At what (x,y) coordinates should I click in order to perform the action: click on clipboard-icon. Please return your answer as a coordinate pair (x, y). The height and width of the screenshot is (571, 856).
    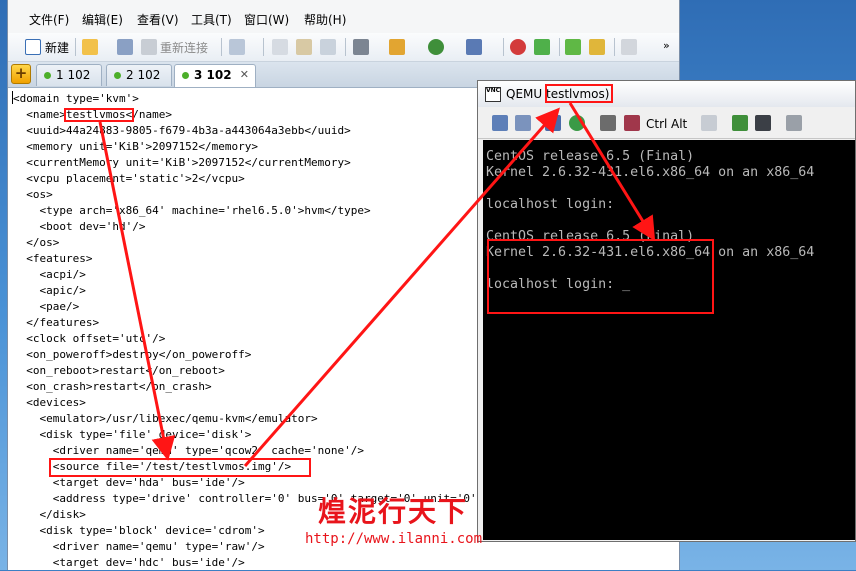
    Looking at the image, I should click on (709, 123).